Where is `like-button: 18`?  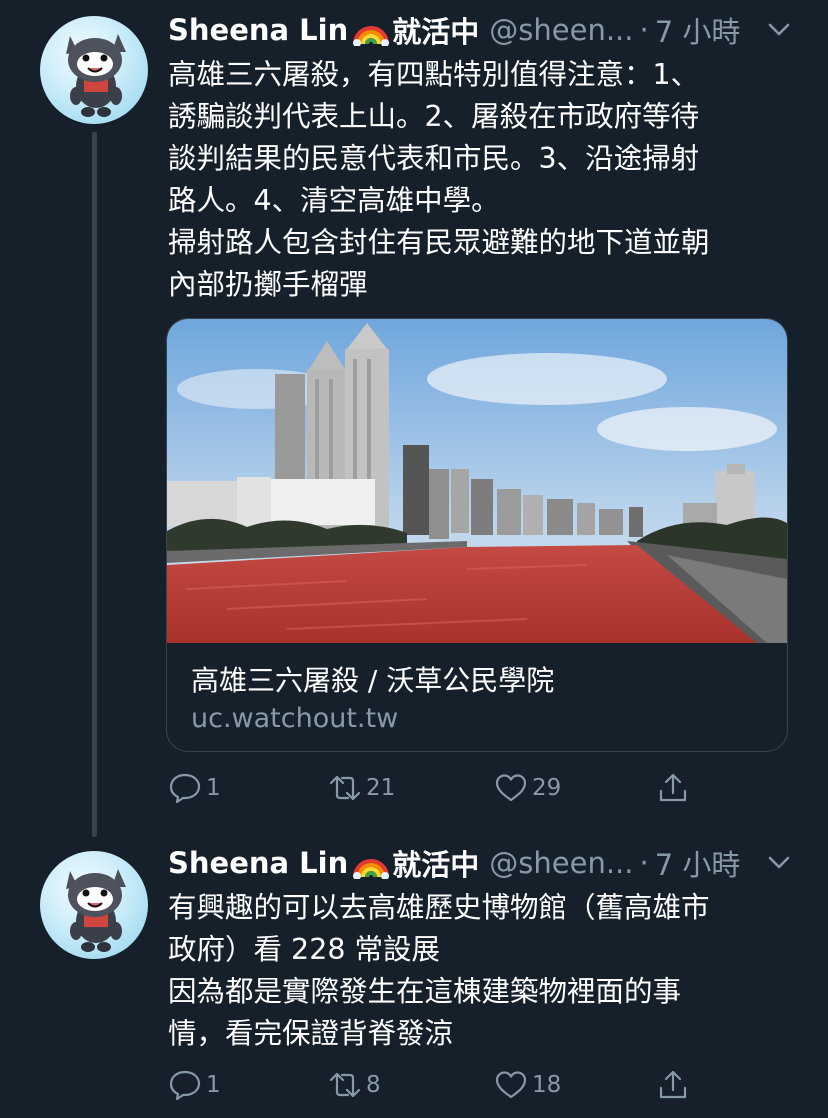
like-button: 18 is located at coordinates (527, 1085).